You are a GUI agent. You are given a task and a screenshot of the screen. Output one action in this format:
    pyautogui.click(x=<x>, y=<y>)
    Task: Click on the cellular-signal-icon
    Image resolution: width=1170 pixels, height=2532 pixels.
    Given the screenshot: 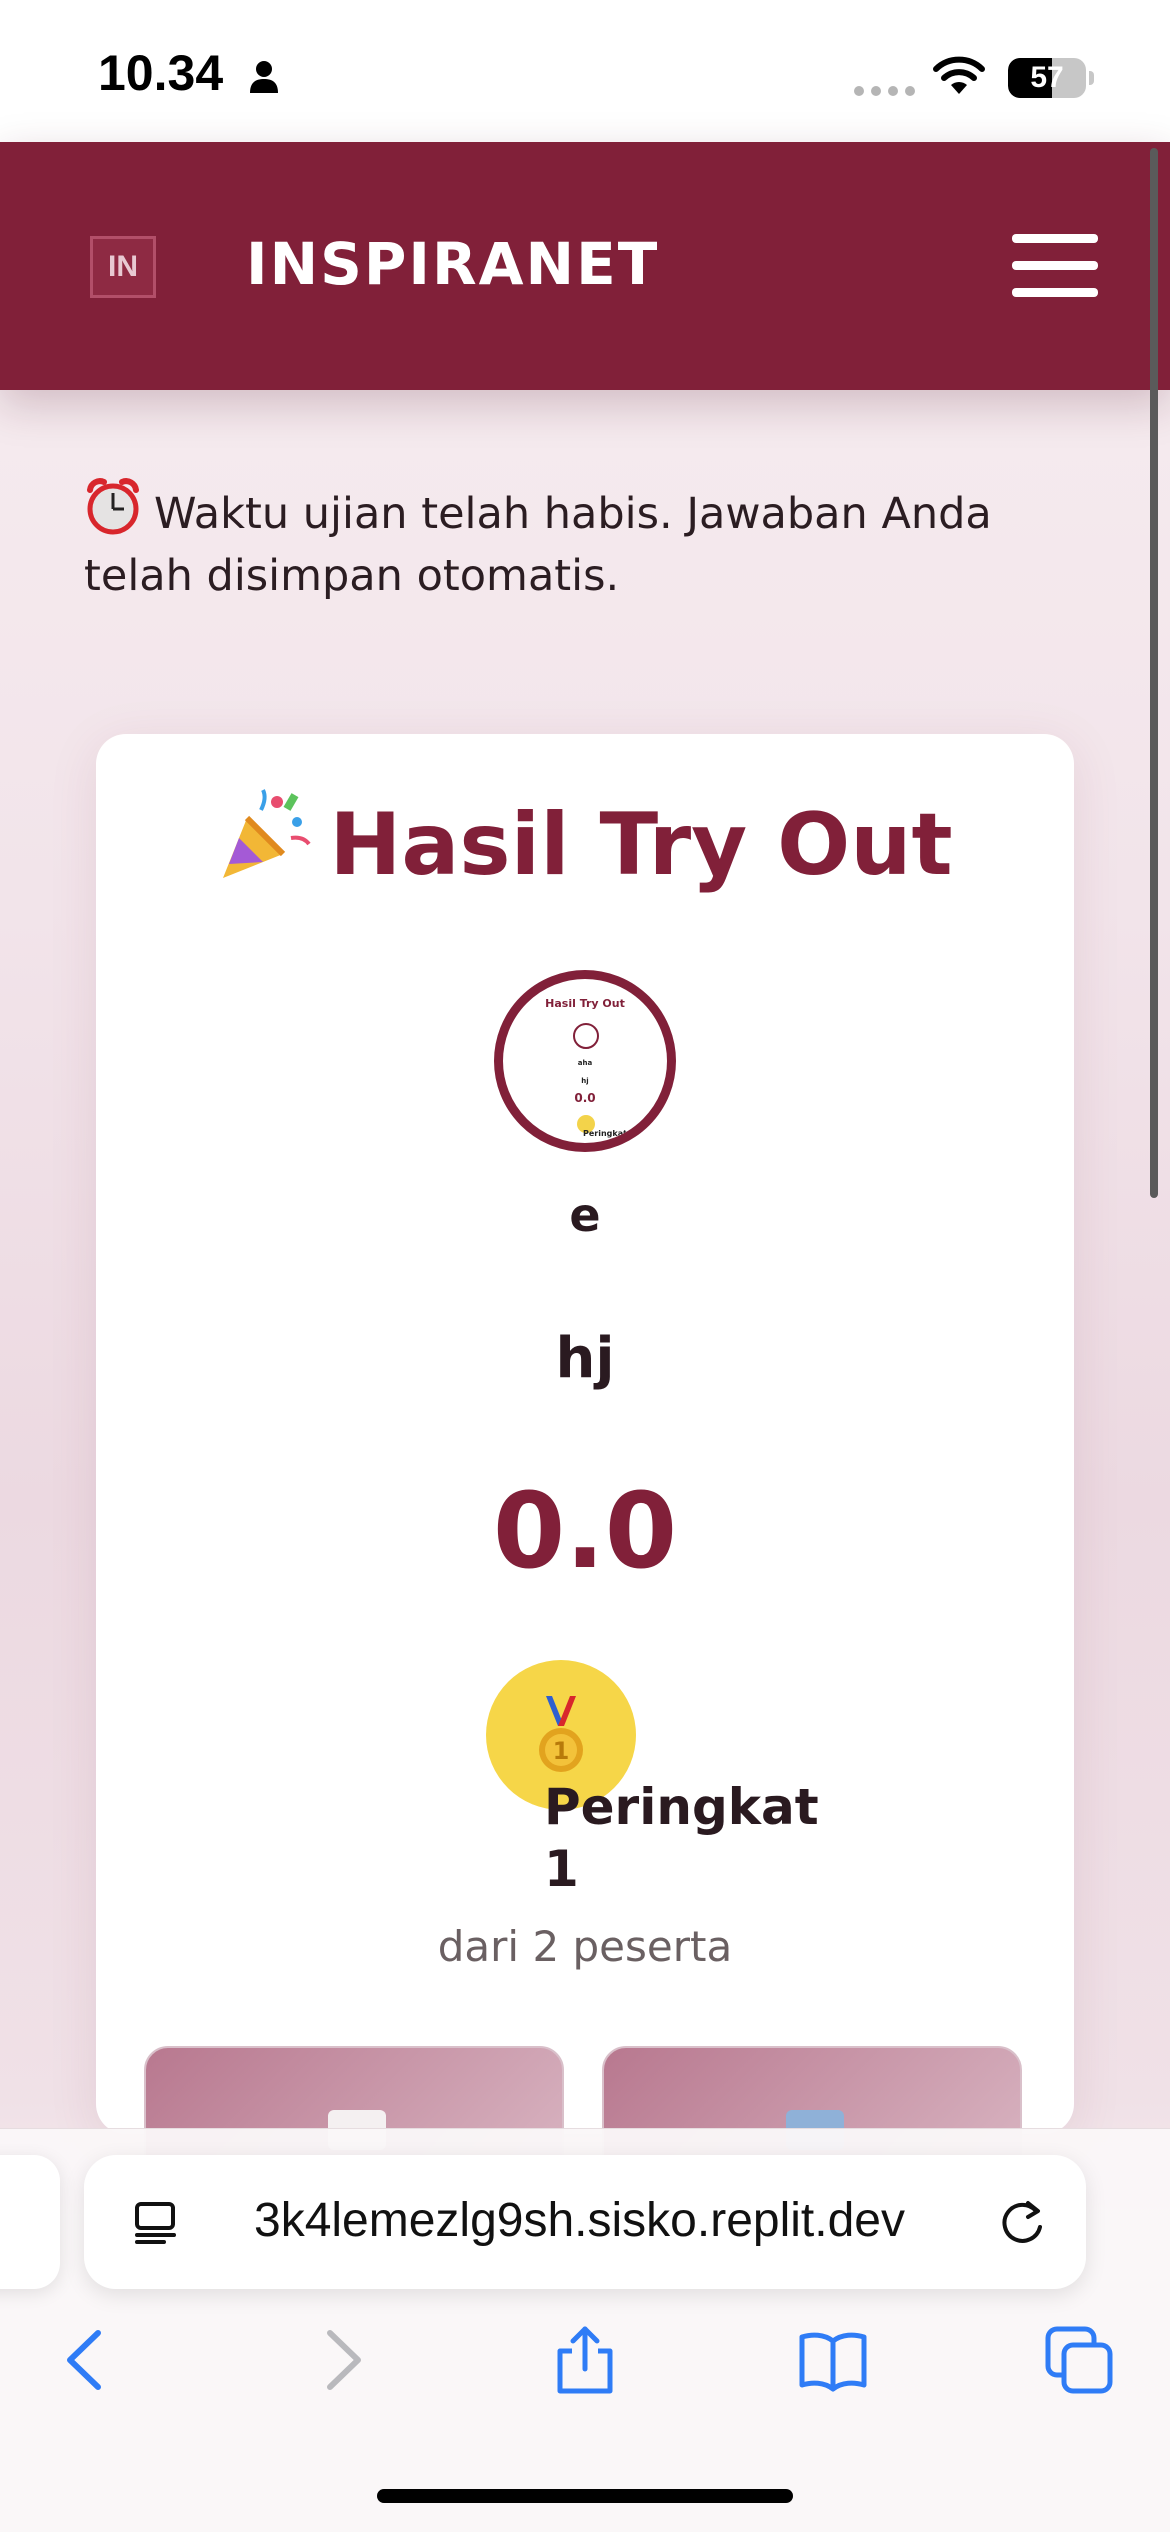 What is the action you would take?
    pyautogui.click(x=884, y=91)
    